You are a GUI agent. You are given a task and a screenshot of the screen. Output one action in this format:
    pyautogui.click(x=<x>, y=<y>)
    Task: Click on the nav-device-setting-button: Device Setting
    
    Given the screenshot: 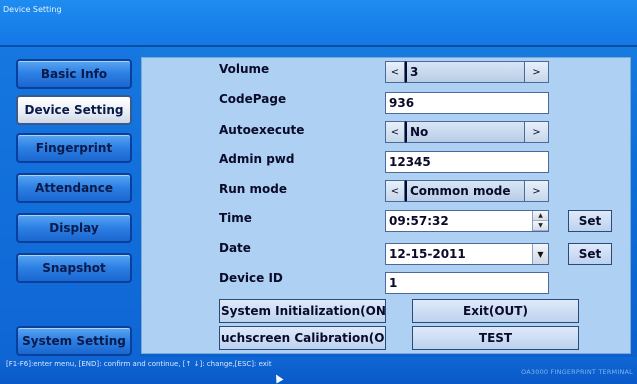 What is the action you would take?
    pyautogui.click(x=74, y=110)
    